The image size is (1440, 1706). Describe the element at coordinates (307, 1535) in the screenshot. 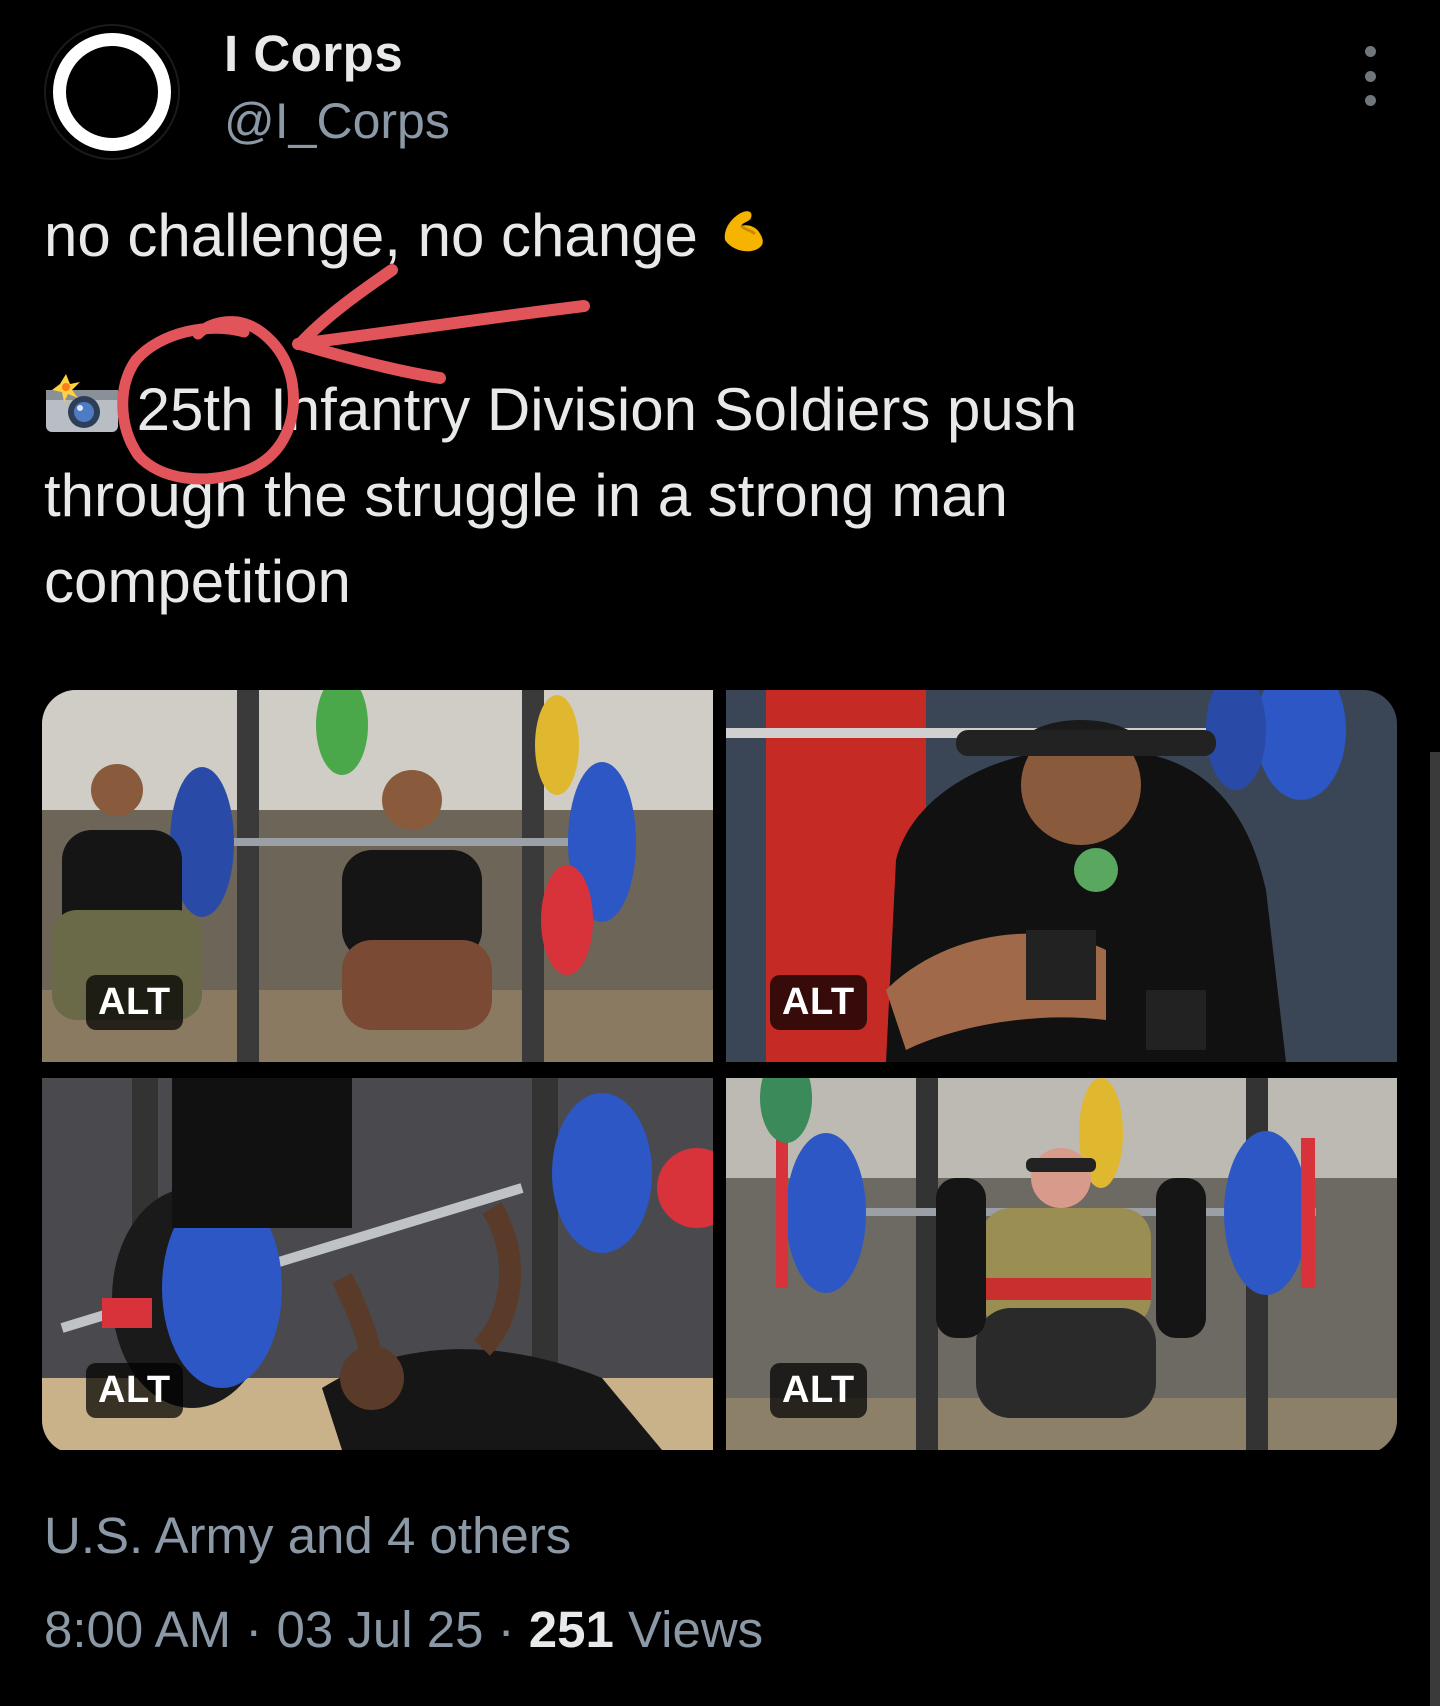

I see `liked-by-text: U.S. Army and 4 others` at that location.